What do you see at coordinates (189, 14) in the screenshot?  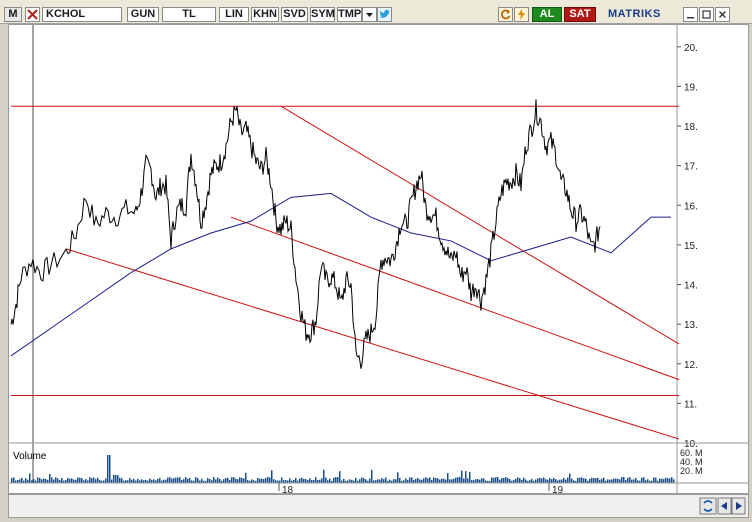 I see `currency-button: TL` at bounding box center [189, 14].